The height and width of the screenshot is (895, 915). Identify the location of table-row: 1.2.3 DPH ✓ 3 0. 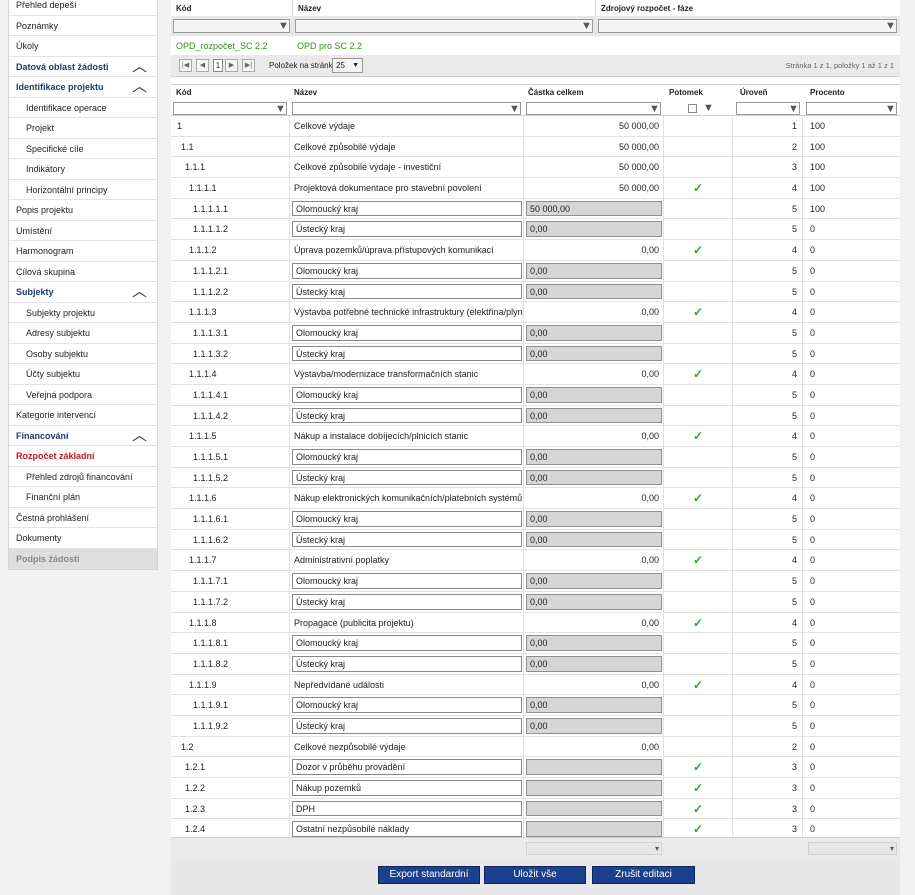
(535, 809).